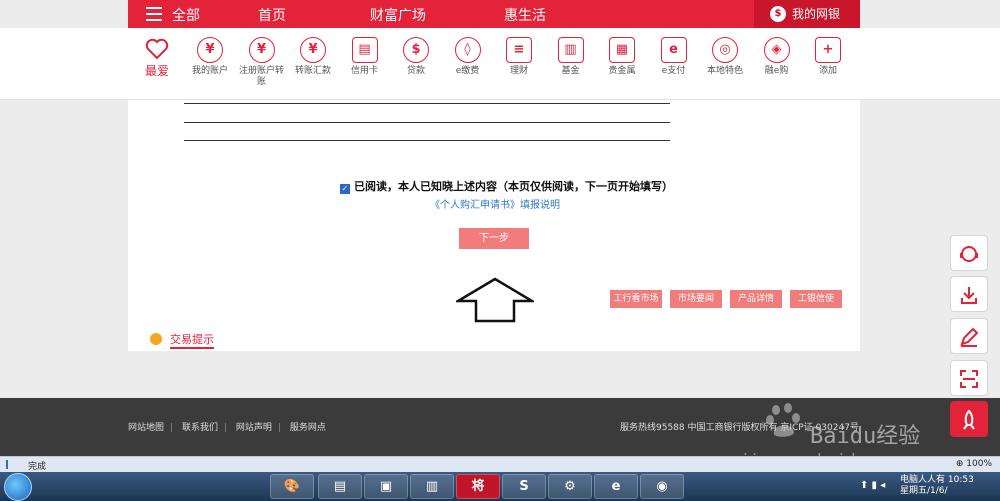  I want to click on favorites-button: 最爱, so click(157, 58).